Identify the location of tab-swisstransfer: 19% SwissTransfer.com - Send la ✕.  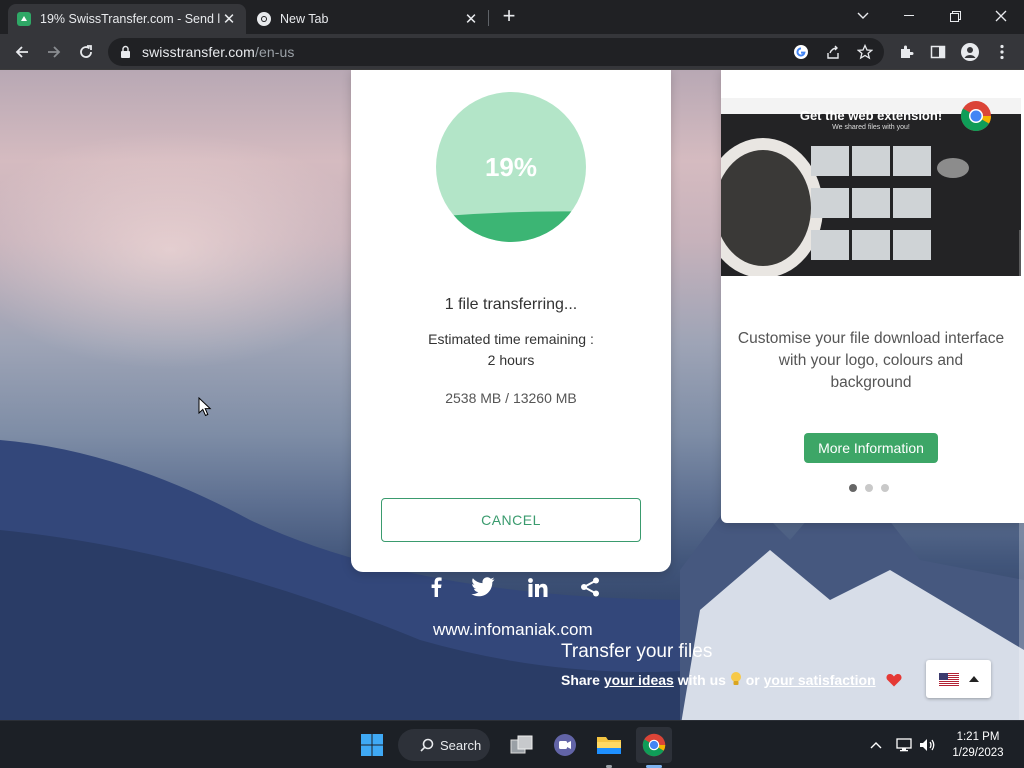
(127, 19).